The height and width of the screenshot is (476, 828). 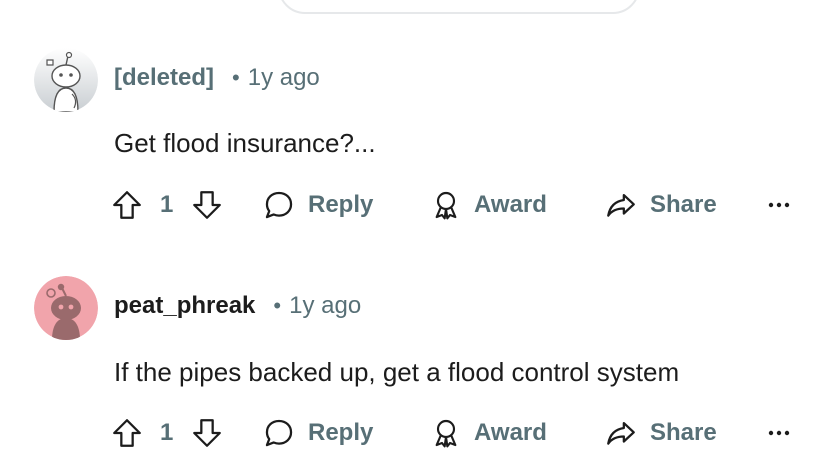 I want to click on comment-meta: [deleted] • 1y ago, so click(x=217, y=78).